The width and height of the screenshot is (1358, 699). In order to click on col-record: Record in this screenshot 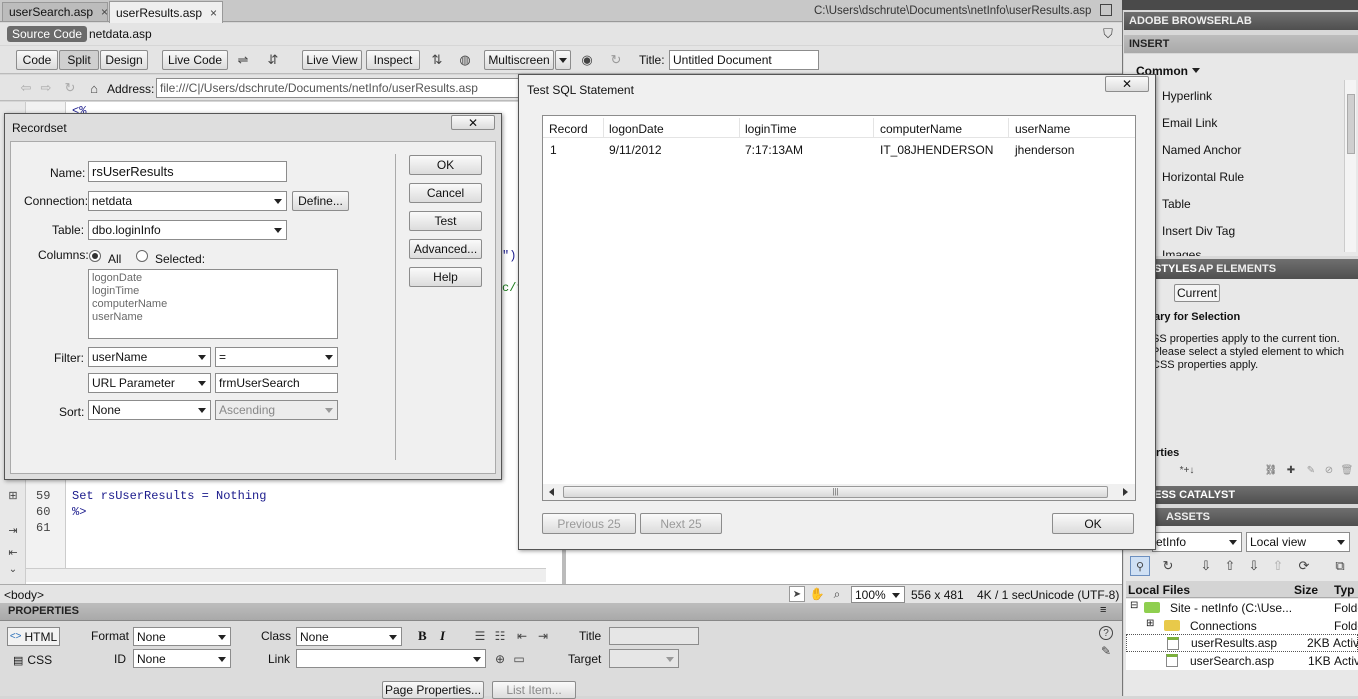, I will do `click(568, 129)`.